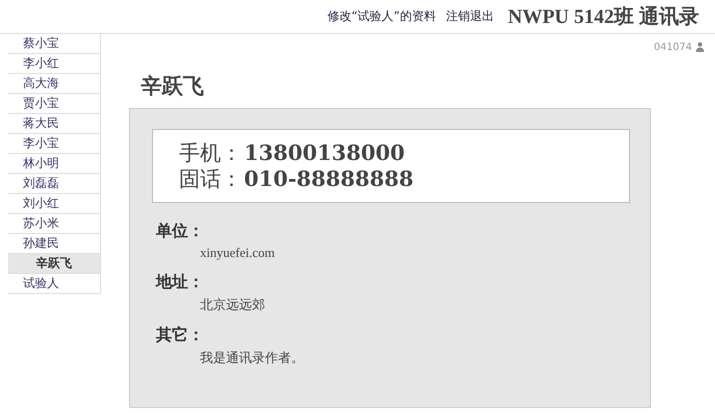 The image size is (715, 413). I want to click on field-label: 单位：, so click(180, 231).